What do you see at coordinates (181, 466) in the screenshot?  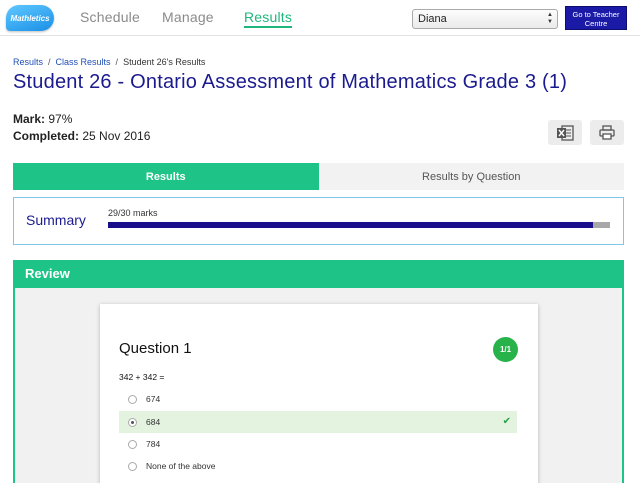 I see `answer-option-label: None of the above` at bounding box center [181, 466].